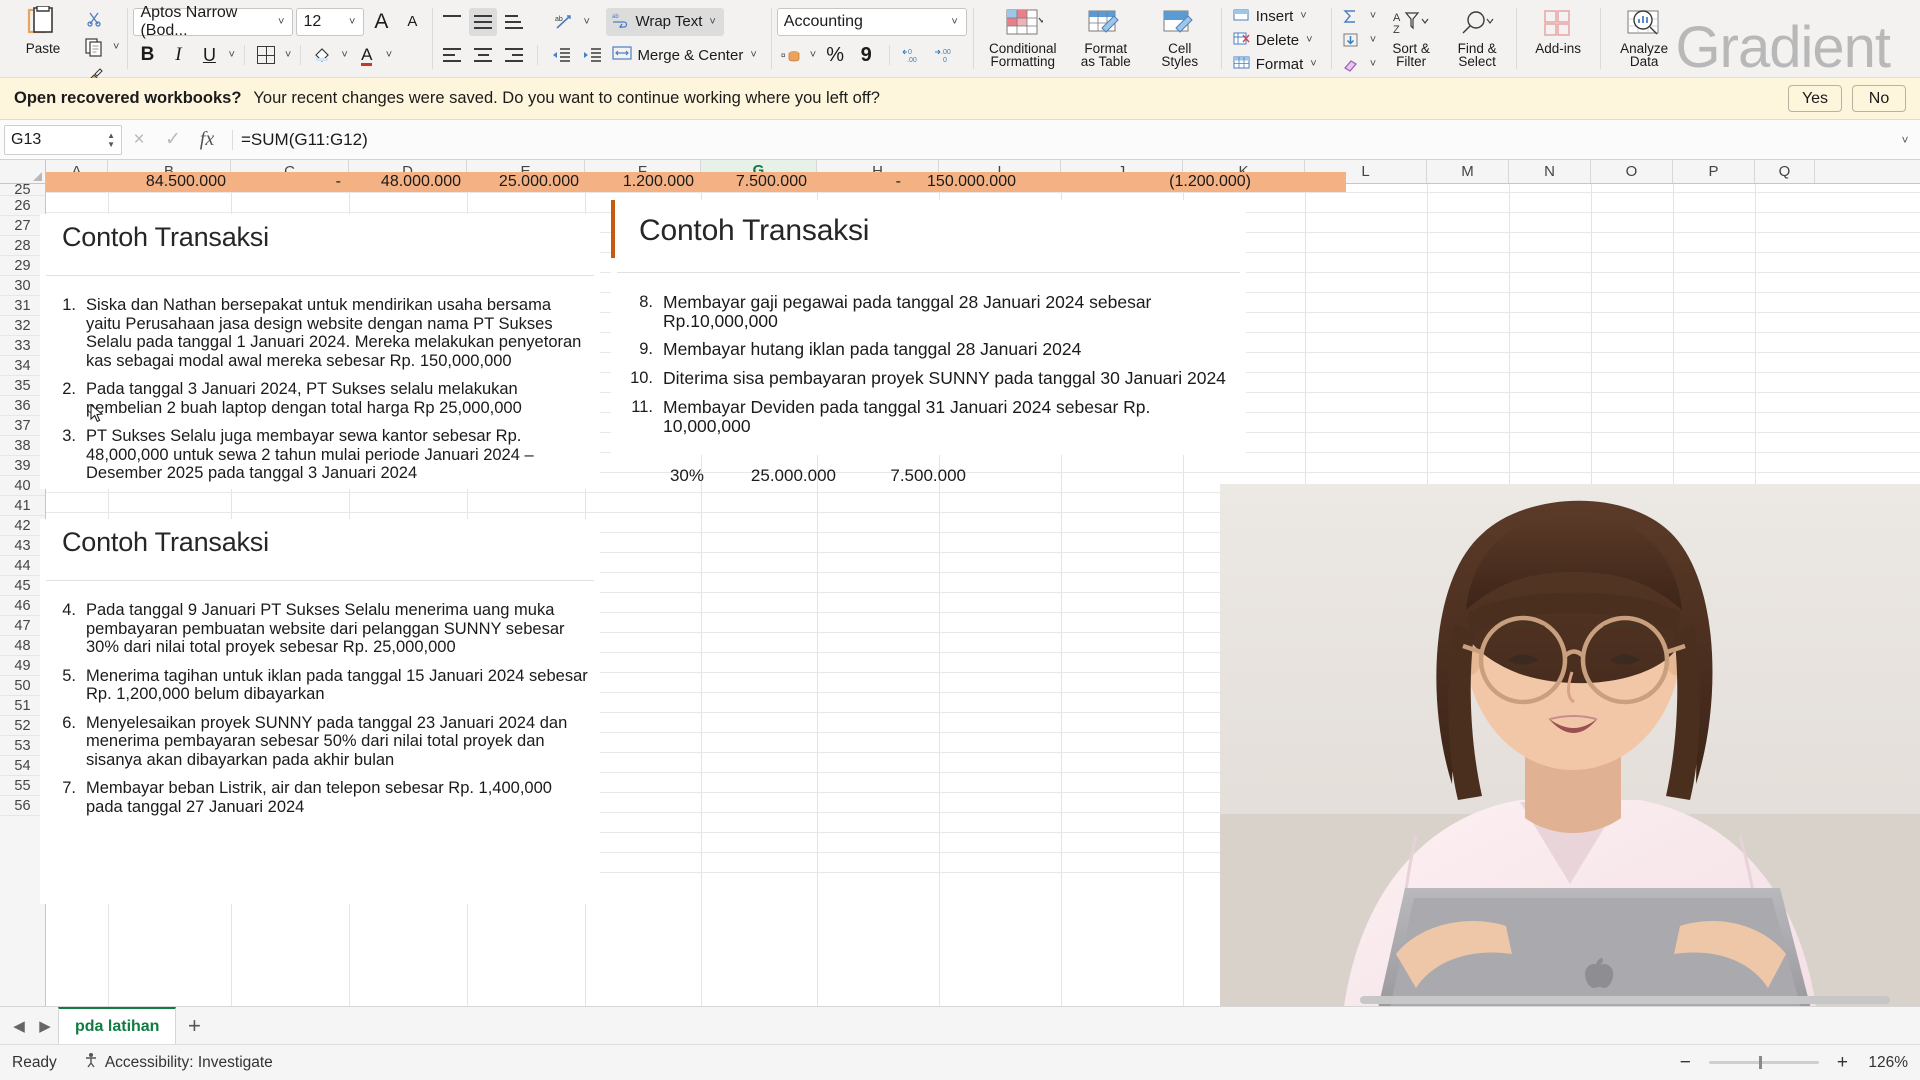 Image resolution: width=1920 pixels, height=1080 pixels. I want to click on borders-icon, so click(266, 55).